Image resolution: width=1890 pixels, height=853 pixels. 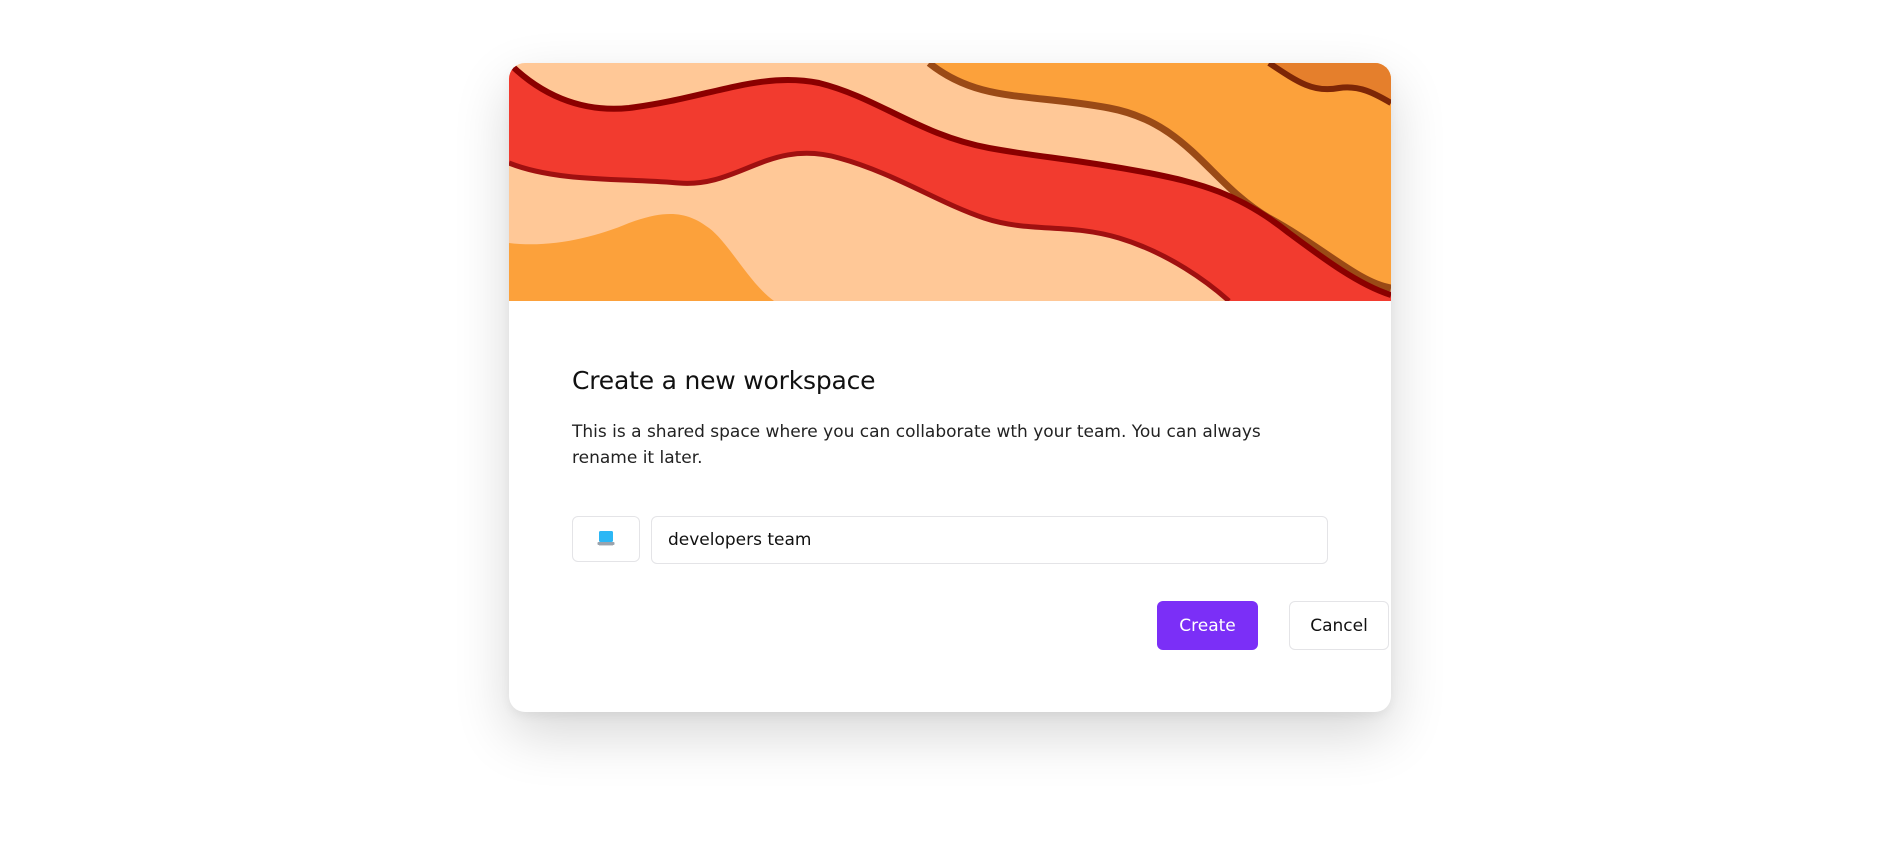 I want to click on workspace-icon-picker, so click(x=606, y=539).